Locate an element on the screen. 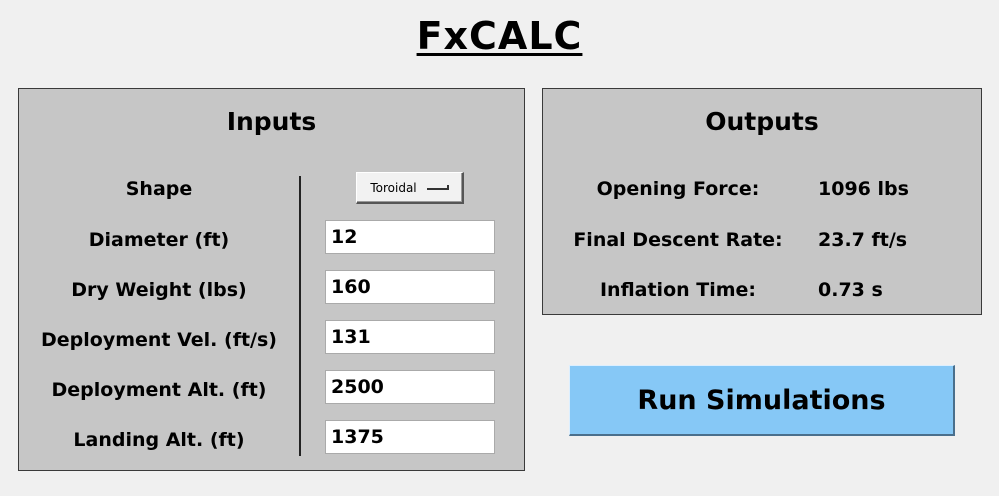  landing-alt-label: Landing Alt. (ft) is located at coordinates (159, 440).